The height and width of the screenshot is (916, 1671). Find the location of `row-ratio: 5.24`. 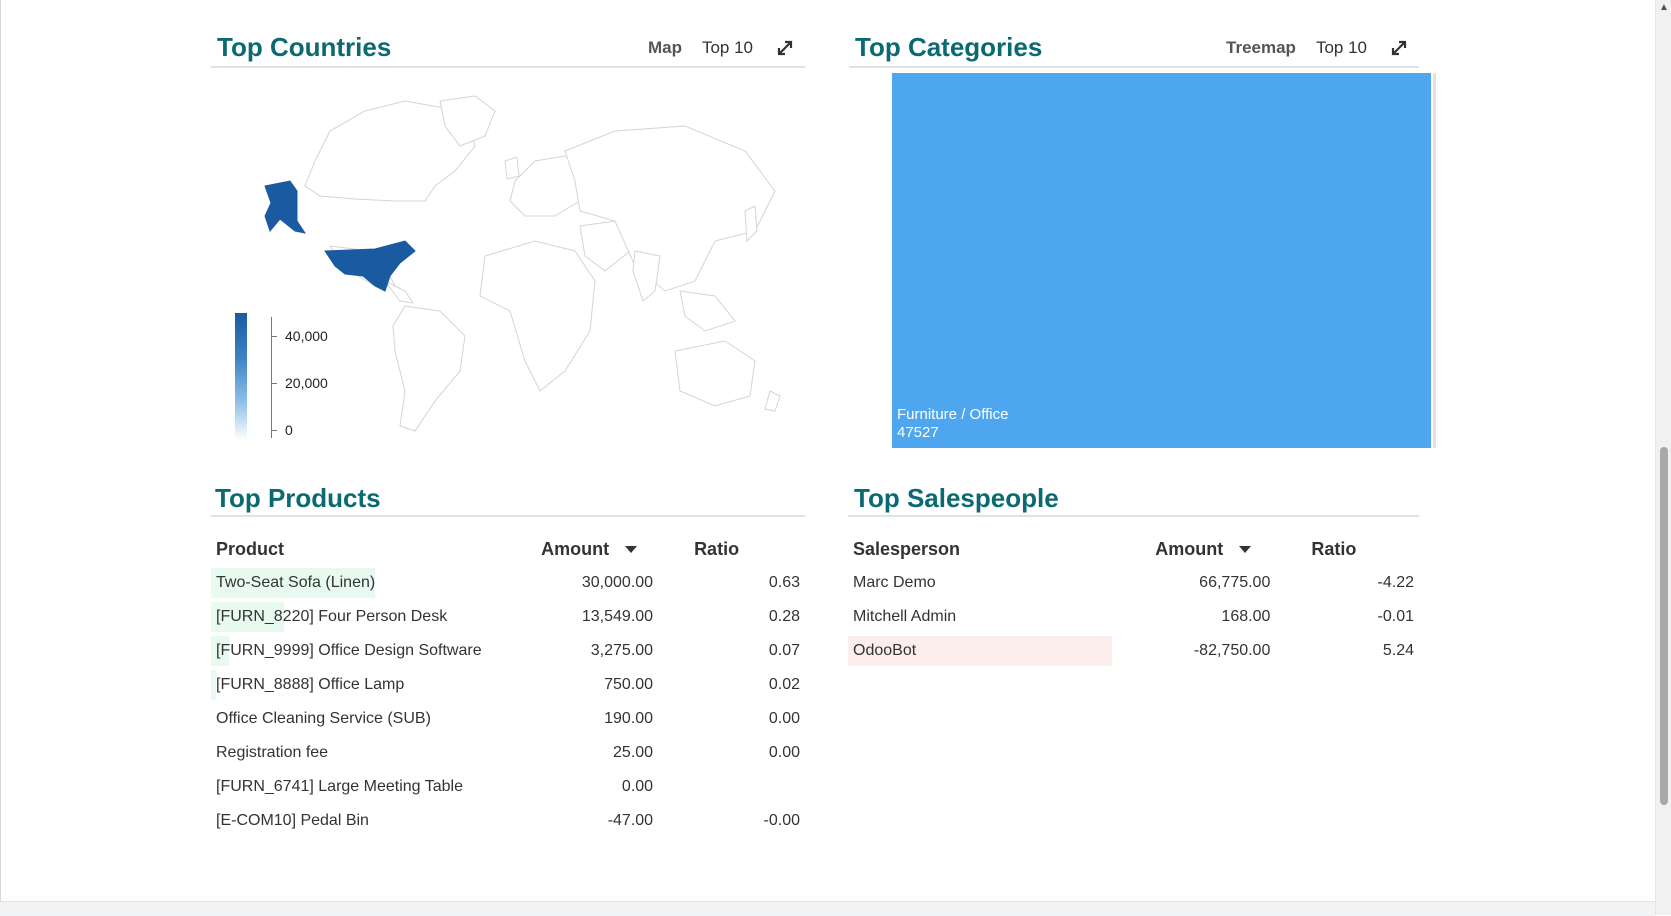

row-ratio: 5.24 is located at coordinates (1398, 650).